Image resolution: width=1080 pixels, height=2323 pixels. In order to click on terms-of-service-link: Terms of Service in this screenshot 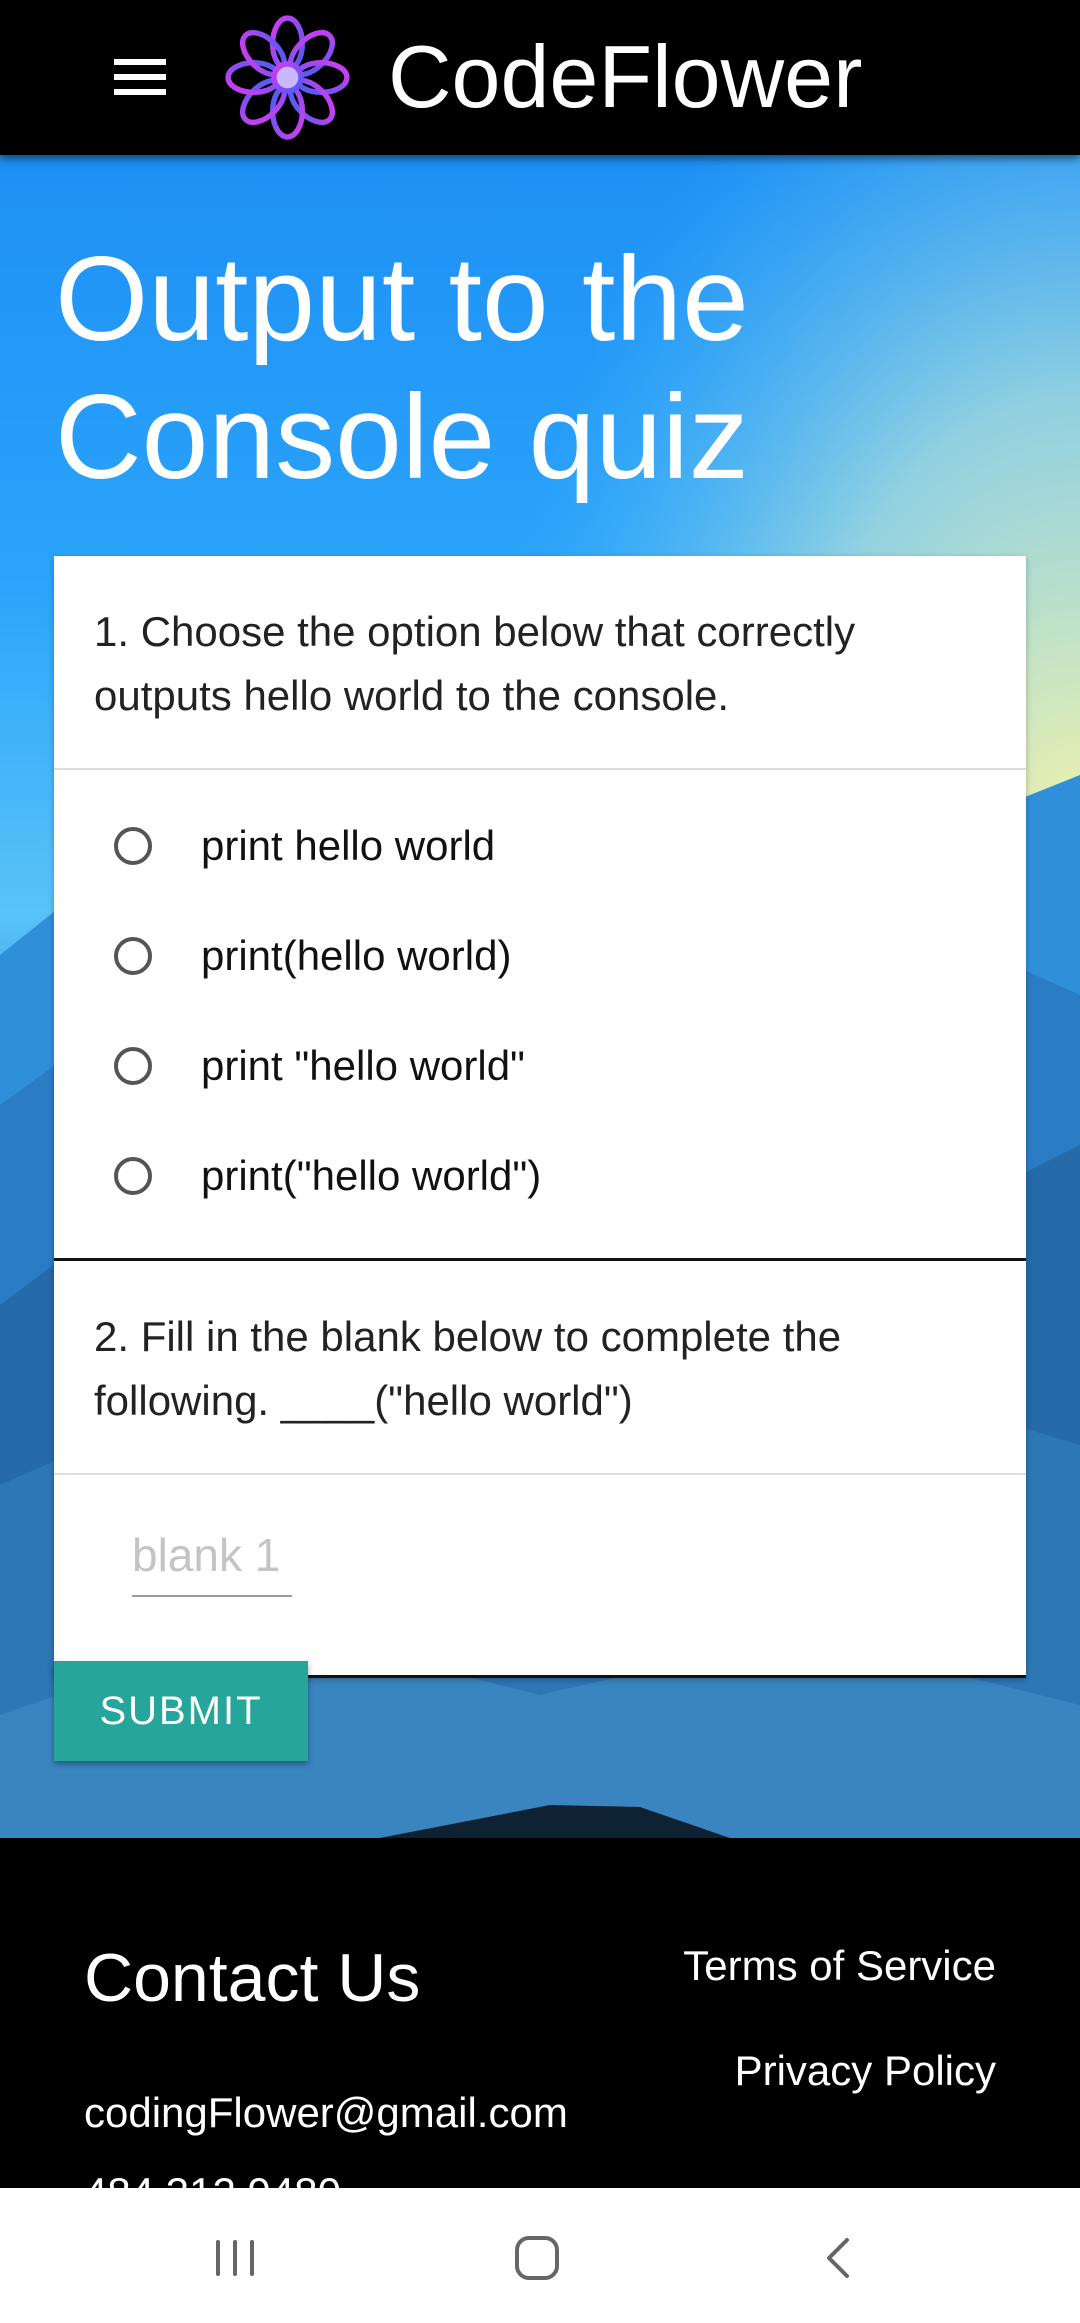, I will do `click(839, 1966)`.